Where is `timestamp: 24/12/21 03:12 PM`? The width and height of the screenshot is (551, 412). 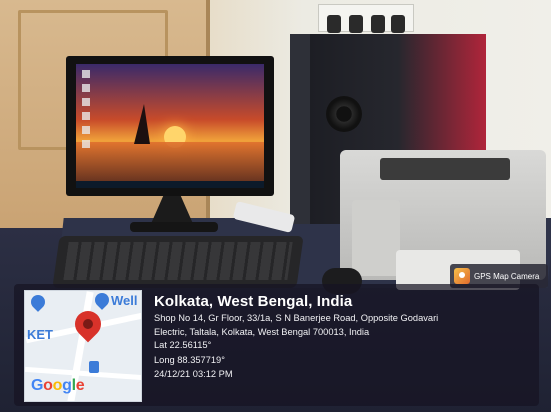
timestamp: 24/12/21 03:12 PM is located at coordinates (193, 374).